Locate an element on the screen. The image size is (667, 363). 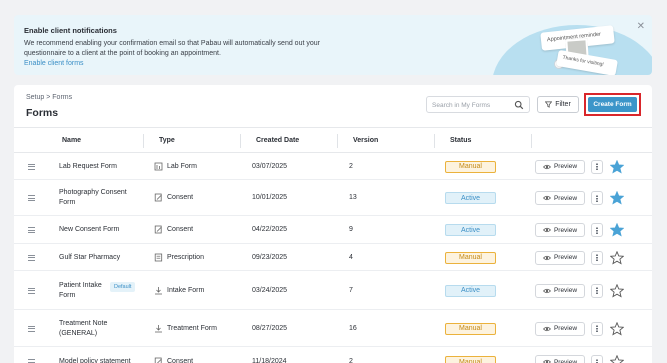
search-input is located at coordinates (471, 105).